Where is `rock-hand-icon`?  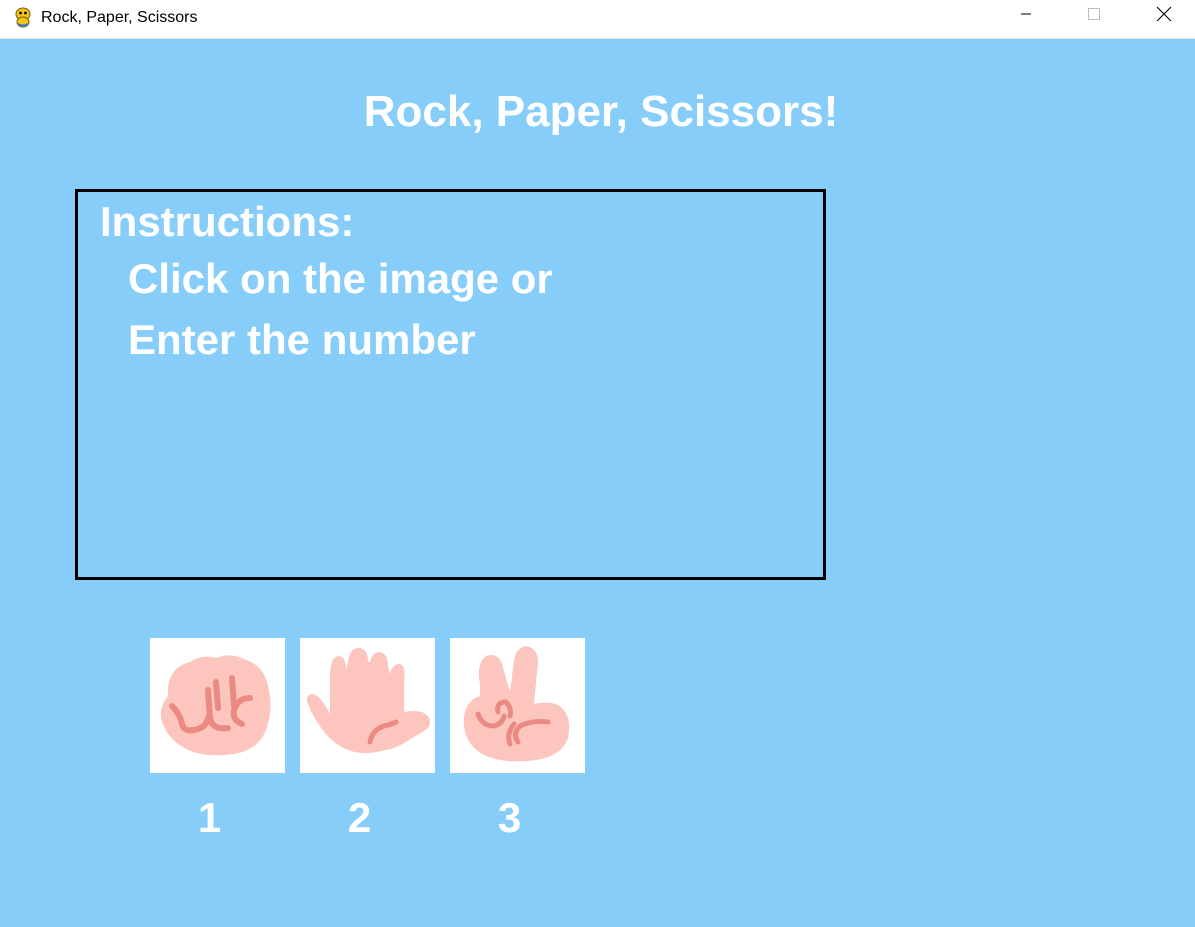 rock-hand-icon is located at coordinates (217, 705).